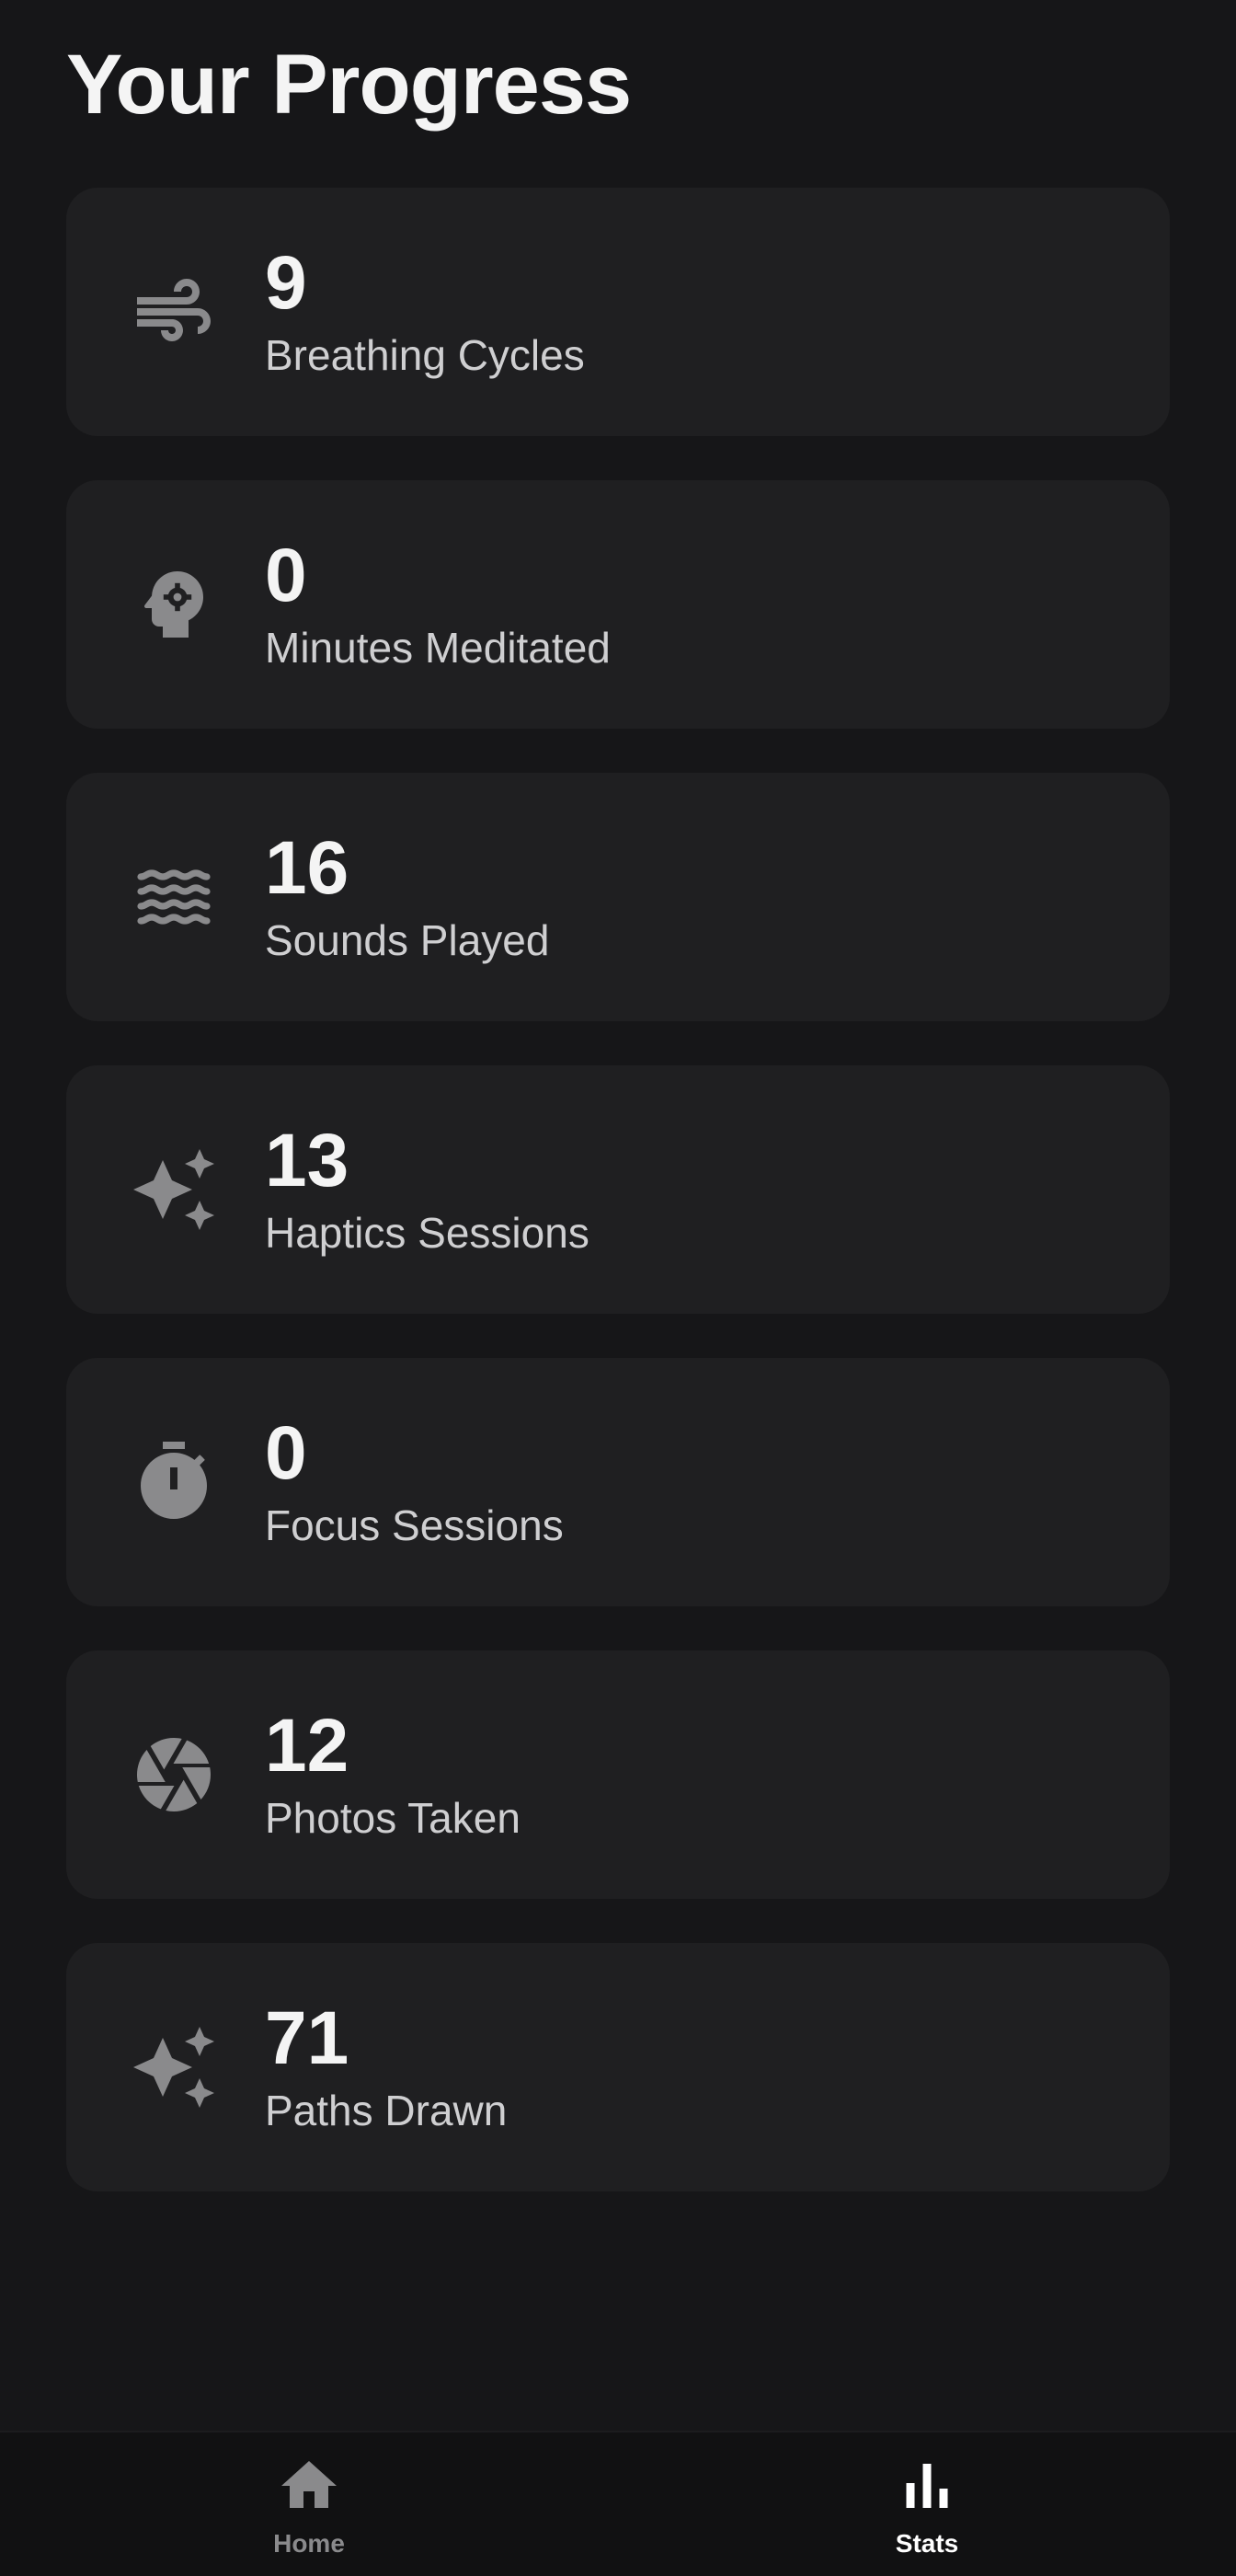 The width and height of the screenshot is (1236, 2576). I want to click on bottom-nav: Home Stats, so click(618, 2503).